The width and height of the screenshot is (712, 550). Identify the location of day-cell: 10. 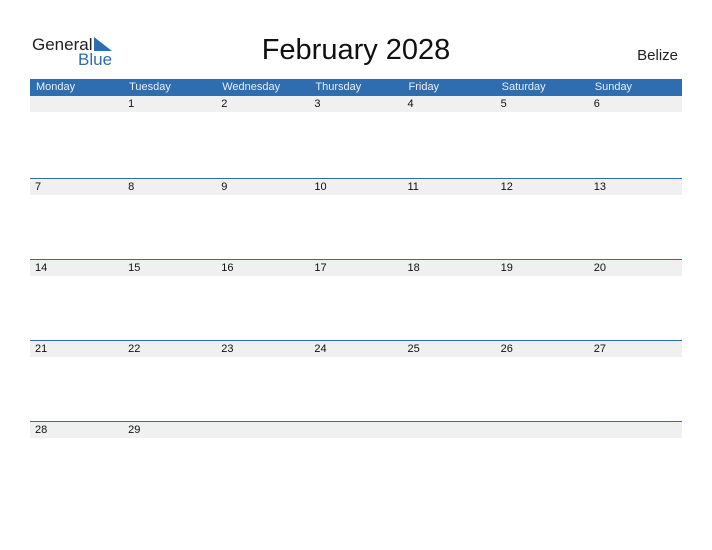
(320, 187).